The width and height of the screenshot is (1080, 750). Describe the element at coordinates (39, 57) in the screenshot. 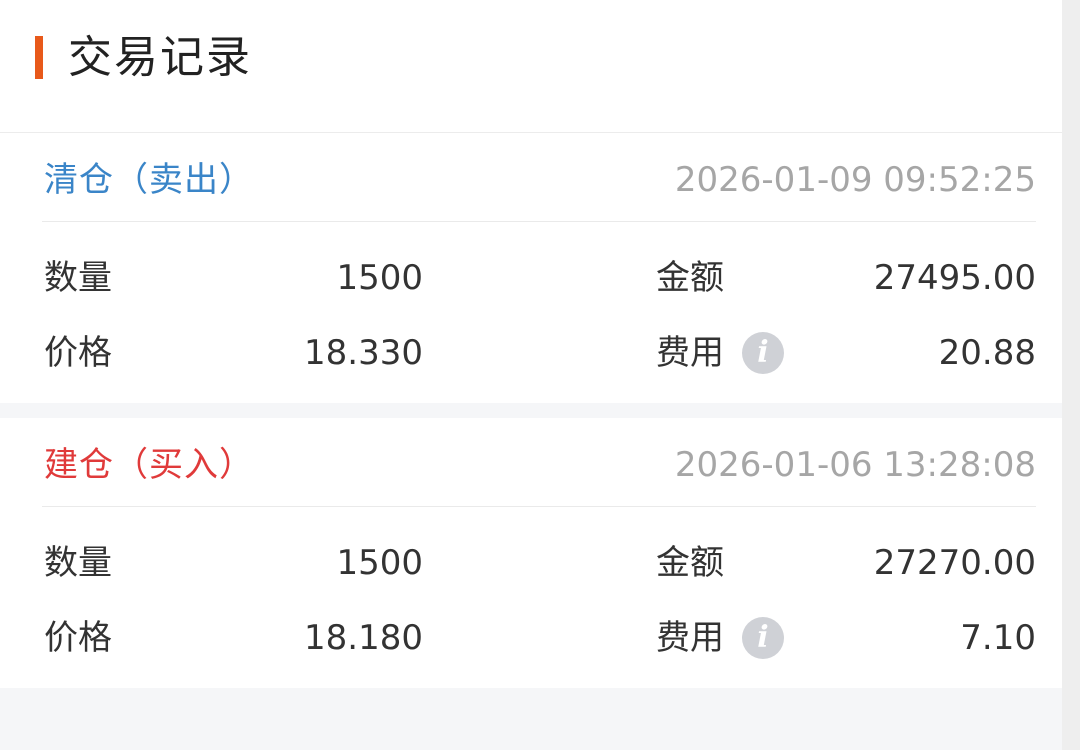

I see `accent-bar` at that location.